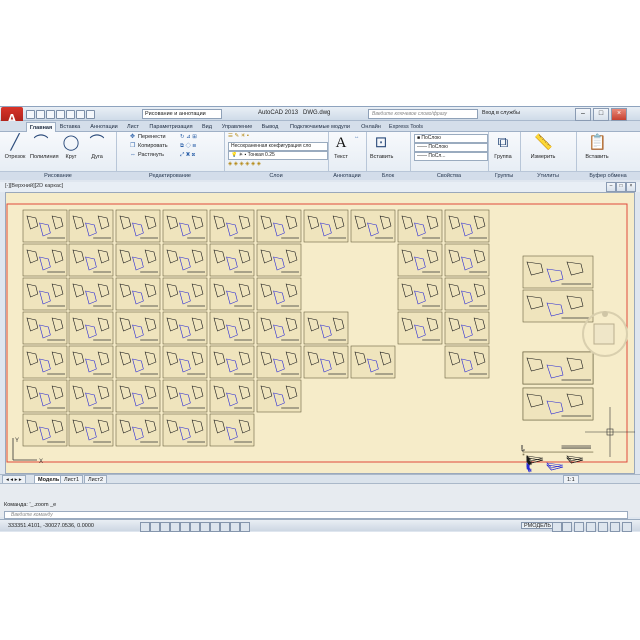 The width and height of the screenshot is (640, 640). I want to click on measure-button: 📏 Измерить, so click(543, 147).